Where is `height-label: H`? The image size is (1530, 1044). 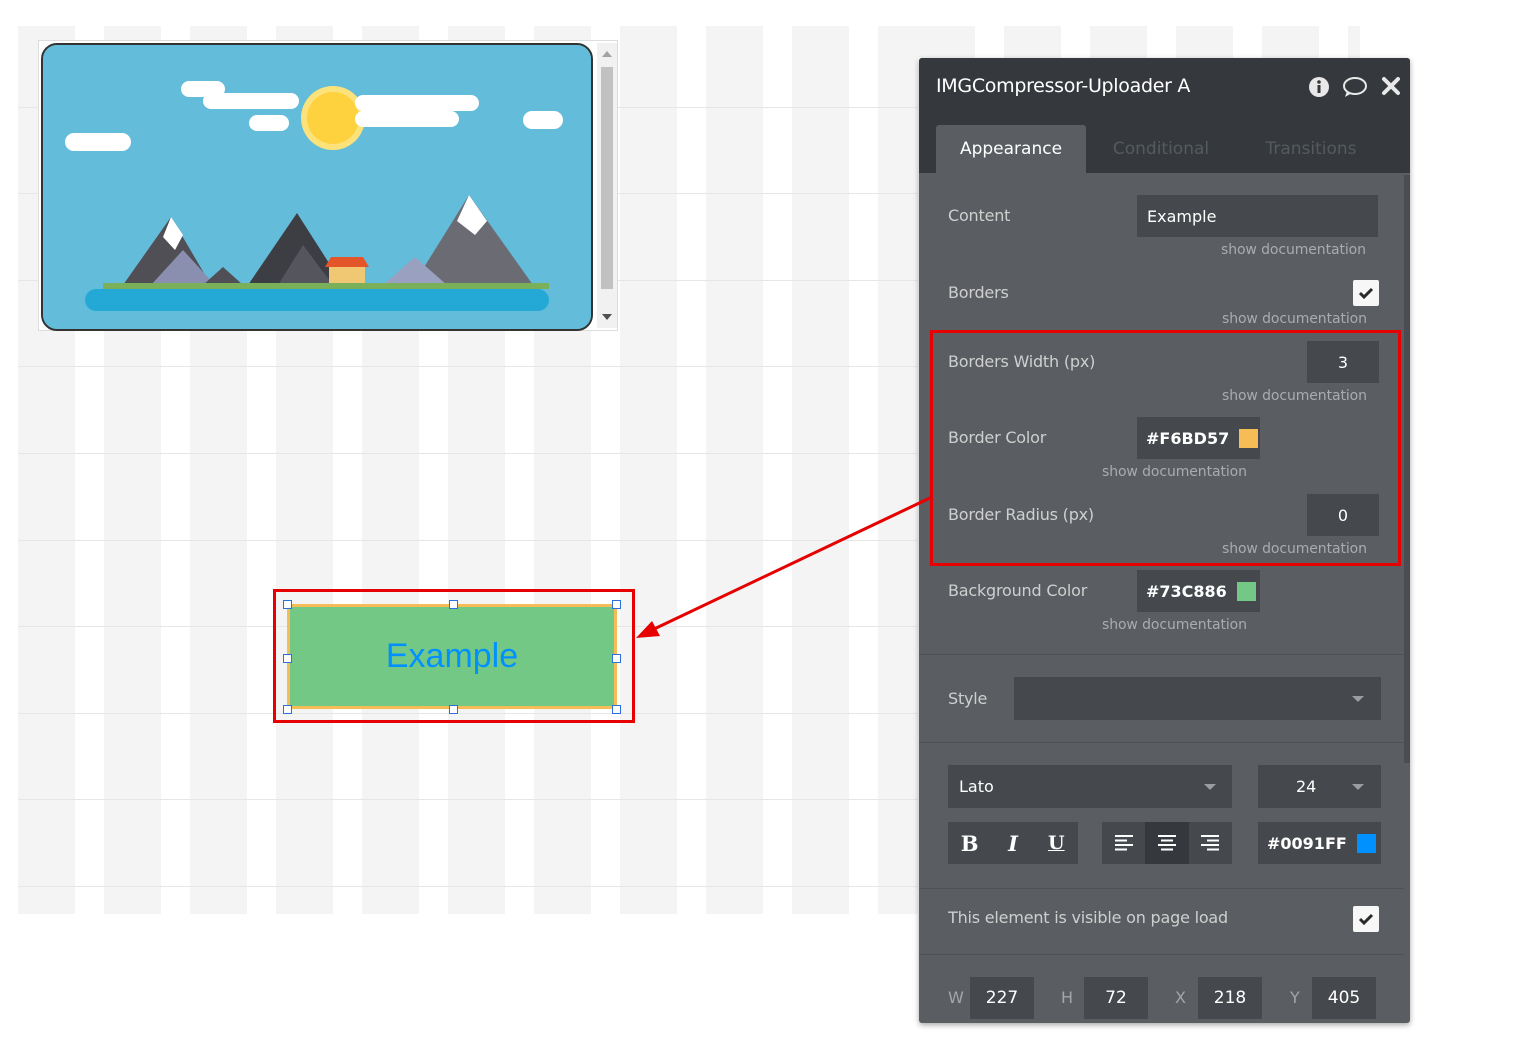 height-label: H is located at coordinates (1067, 997).